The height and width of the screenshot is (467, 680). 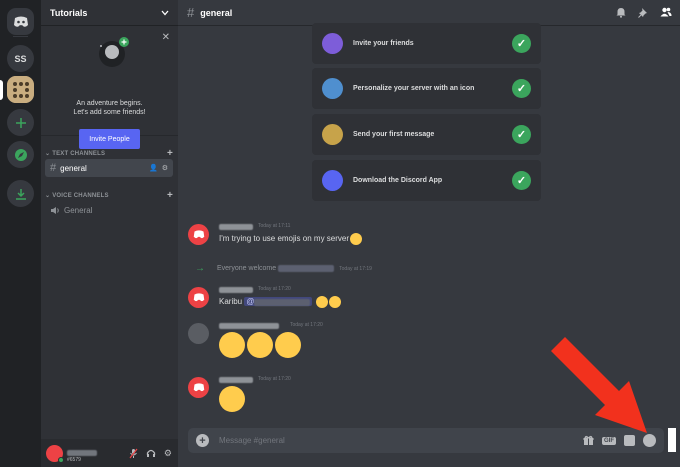 I want to click on message-text: I'm trying to use emojis on my server, so click(x=291, y=239).